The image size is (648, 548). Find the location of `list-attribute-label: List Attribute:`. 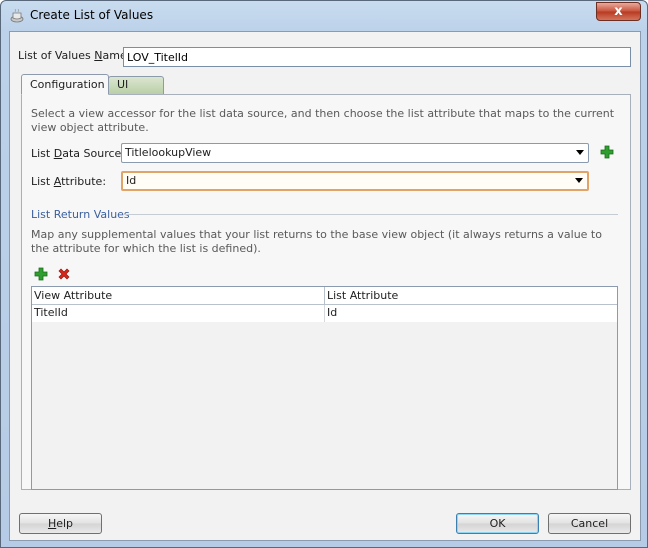

list-attribute-label: List Attribute: is located at coordinates (69, 181).